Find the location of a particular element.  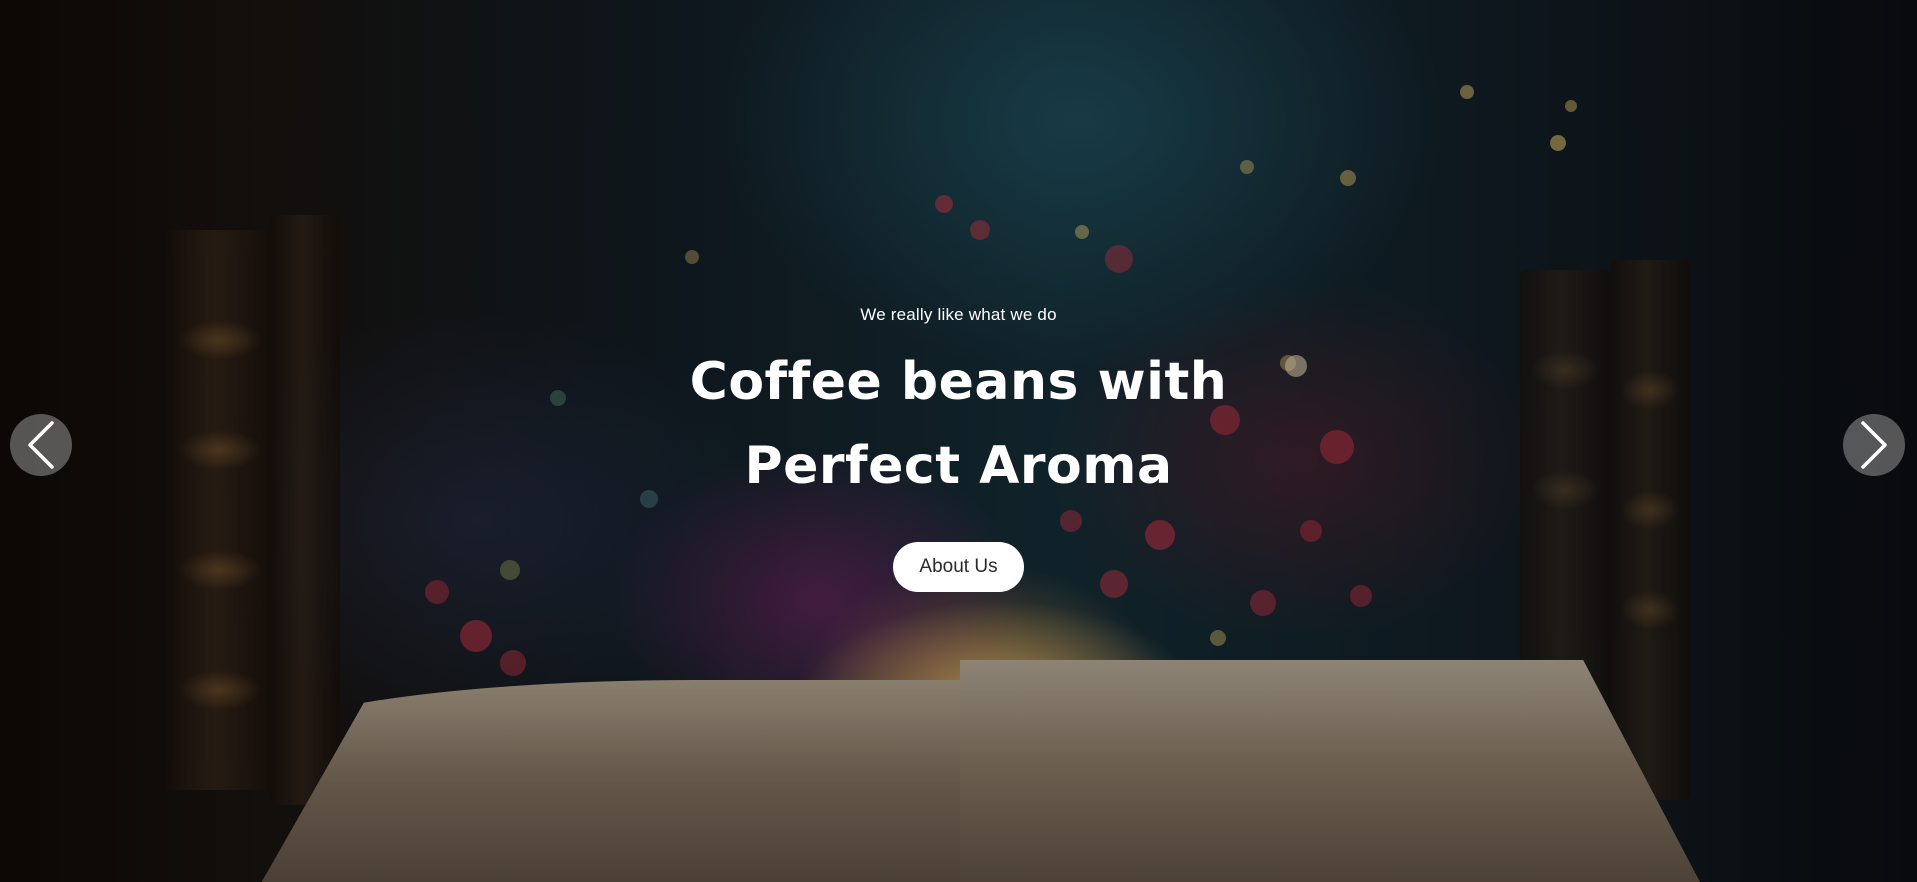

carousel-prev-button is located at coordinates (41, 445).